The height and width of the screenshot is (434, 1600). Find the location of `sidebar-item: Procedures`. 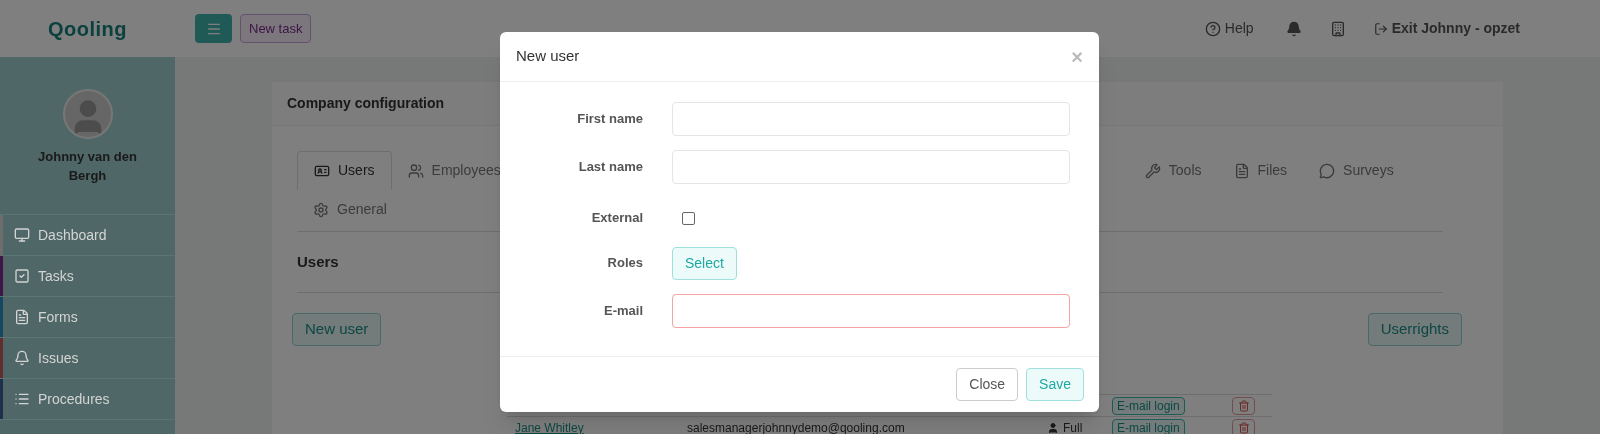

sidebar-item: Procedures is located at coordinates (87, 399).